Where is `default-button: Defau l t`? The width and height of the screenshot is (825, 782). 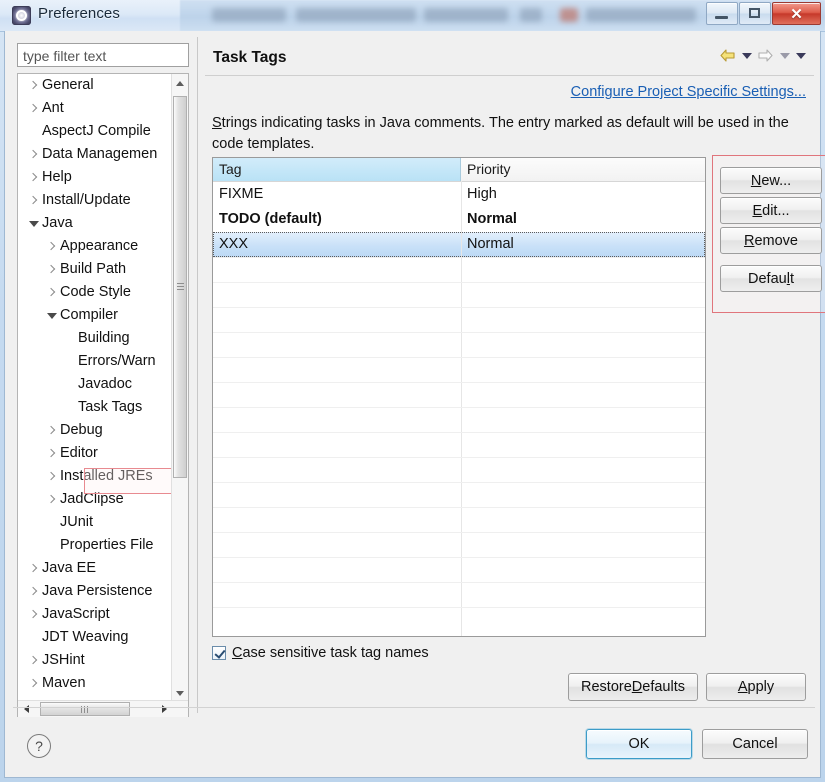 default-button: Defau l t is located at coordinates (771, 278).